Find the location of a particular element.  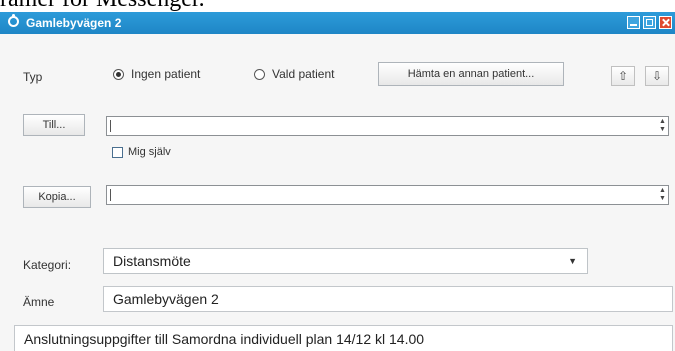

minimize-icon is located at coordinates (633, 22).